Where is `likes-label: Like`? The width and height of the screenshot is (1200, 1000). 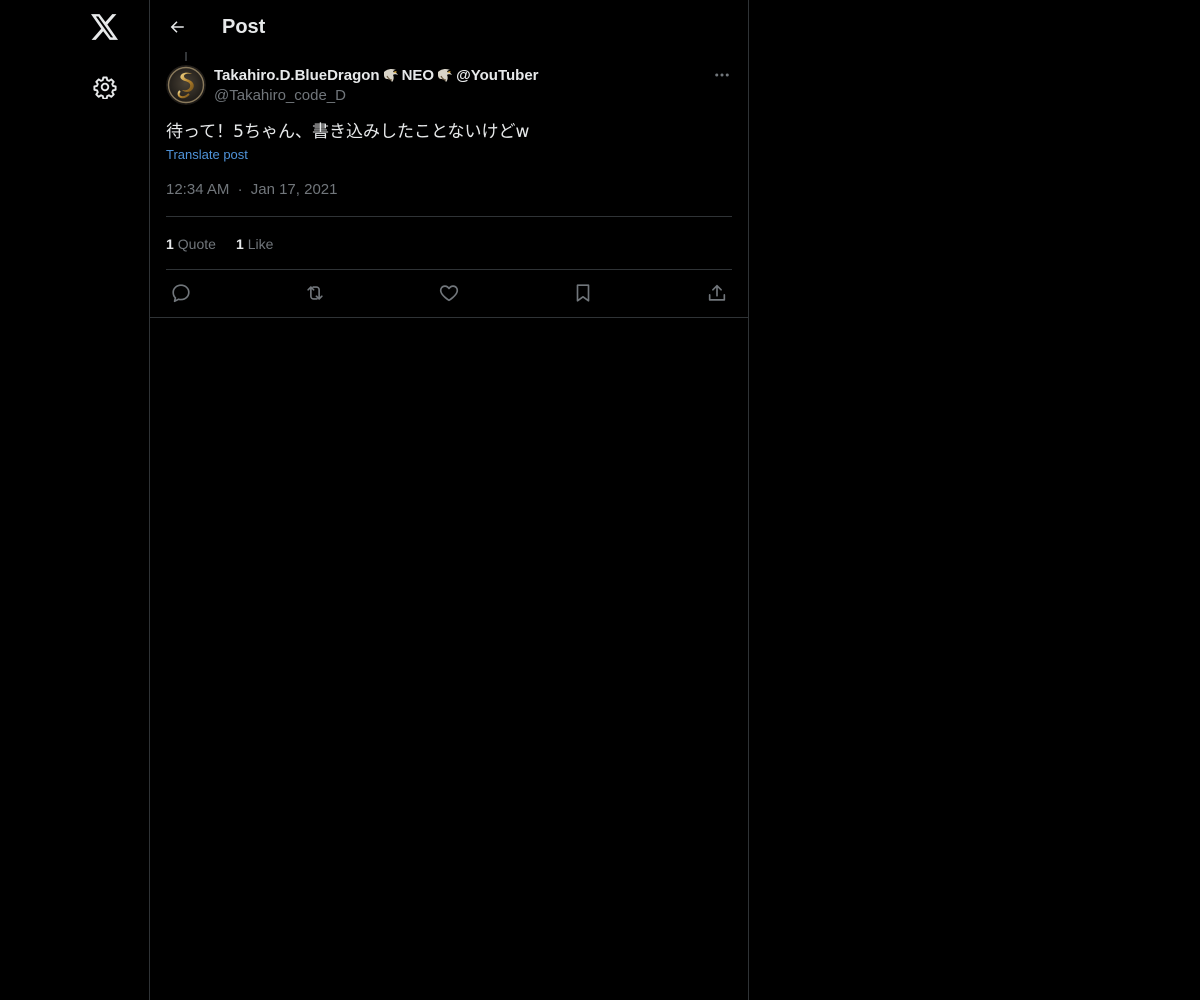 likes-label: Like is located at coordinates (260, 244).